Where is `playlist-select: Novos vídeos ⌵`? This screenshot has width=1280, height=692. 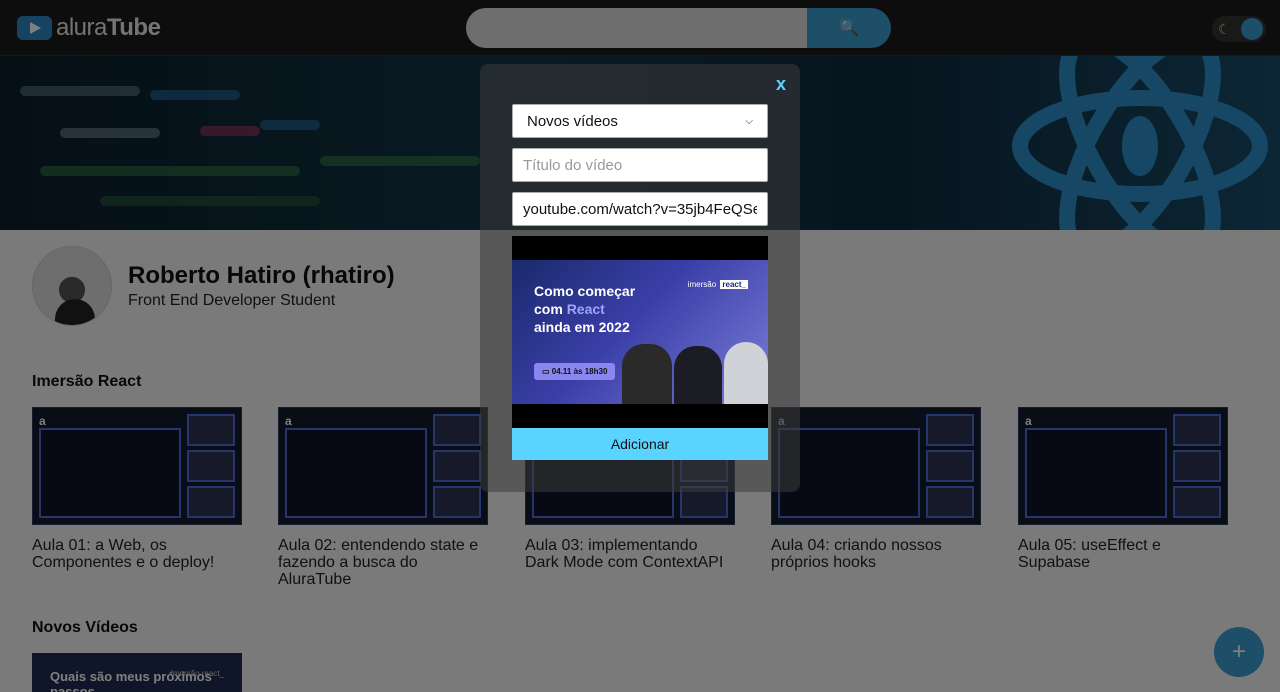 playlist-select: Novos vídeos ⌵ is located at coordinates (640, 121).